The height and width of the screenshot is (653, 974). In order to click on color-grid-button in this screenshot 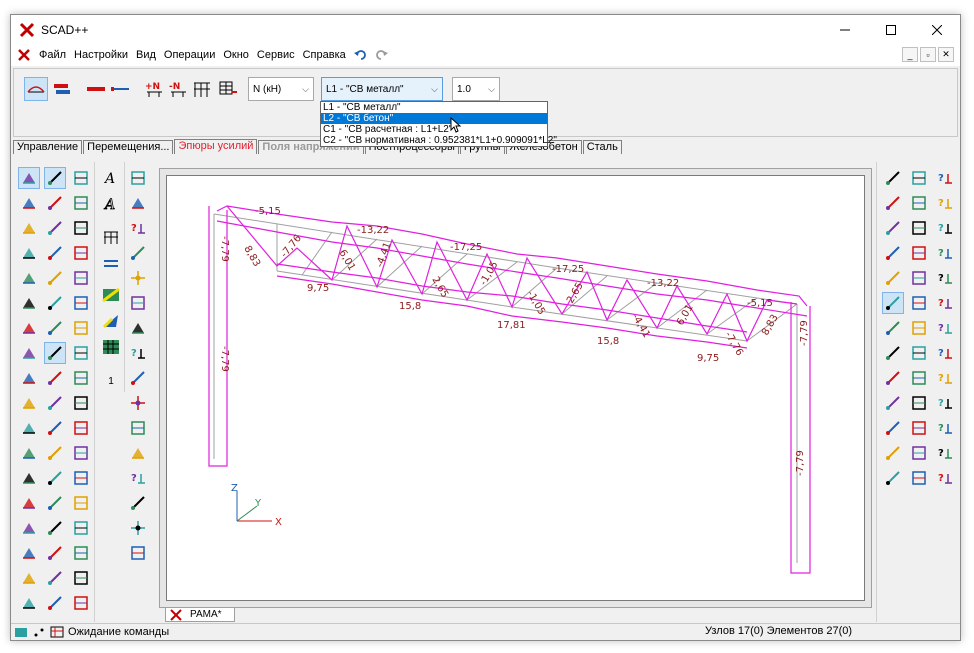, I will do `click(111, 347)`.